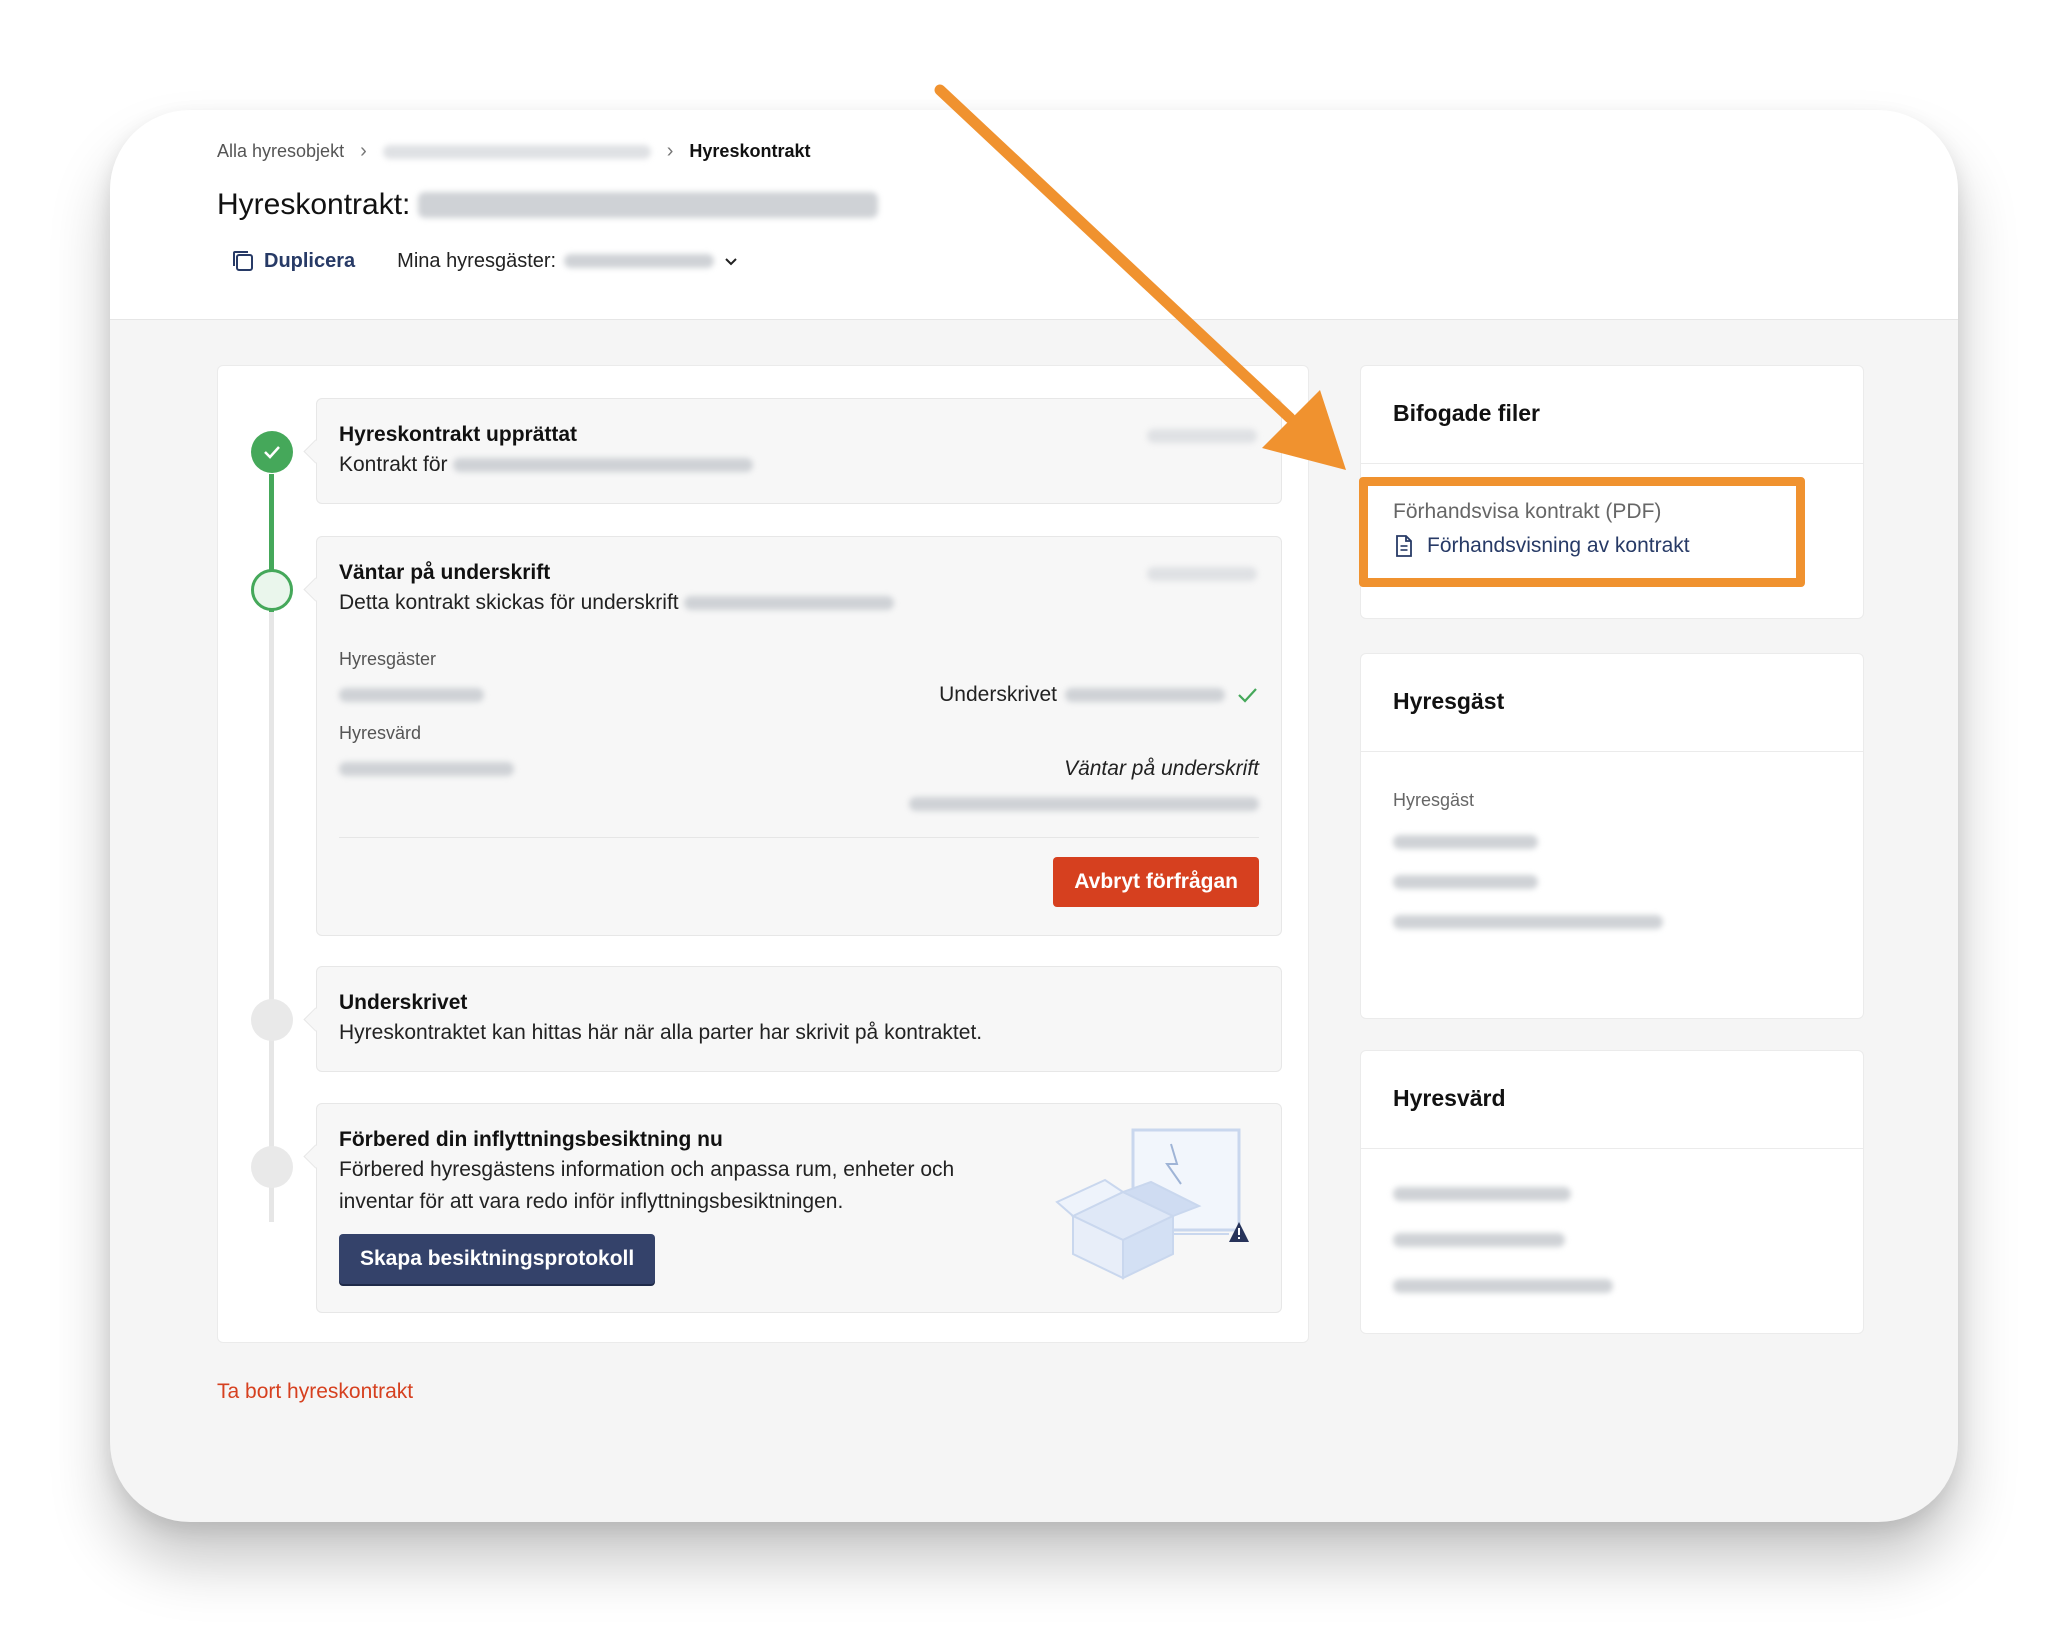 The image size is (2066, 1632). I want to click on preview-contract-label: Förhandsvisa kontrakt (PDF), so click(1527, 511).